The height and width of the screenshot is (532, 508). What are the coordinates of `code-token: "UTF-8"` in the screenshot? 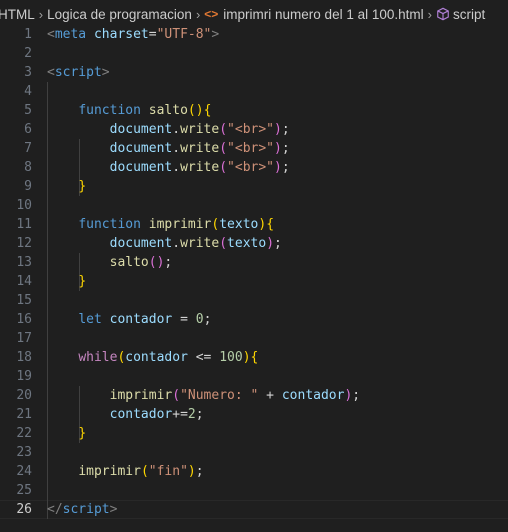 It's located at (184, 34).